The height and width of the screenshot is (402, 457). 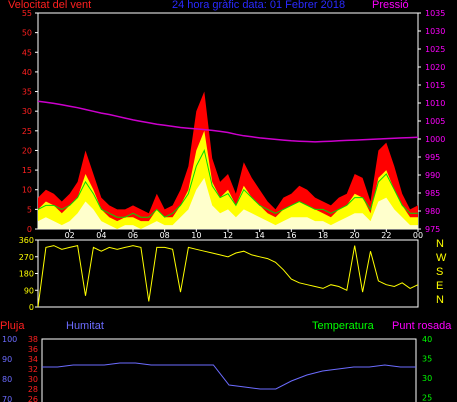 I want to click on compass-e: E, so click(x=440, y=286).